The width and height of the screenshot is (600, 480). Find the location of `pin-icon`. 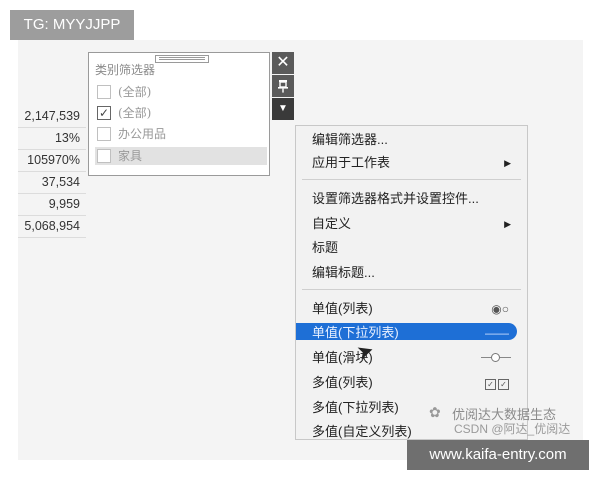

pin-icon is located at coordinates (283, 86).